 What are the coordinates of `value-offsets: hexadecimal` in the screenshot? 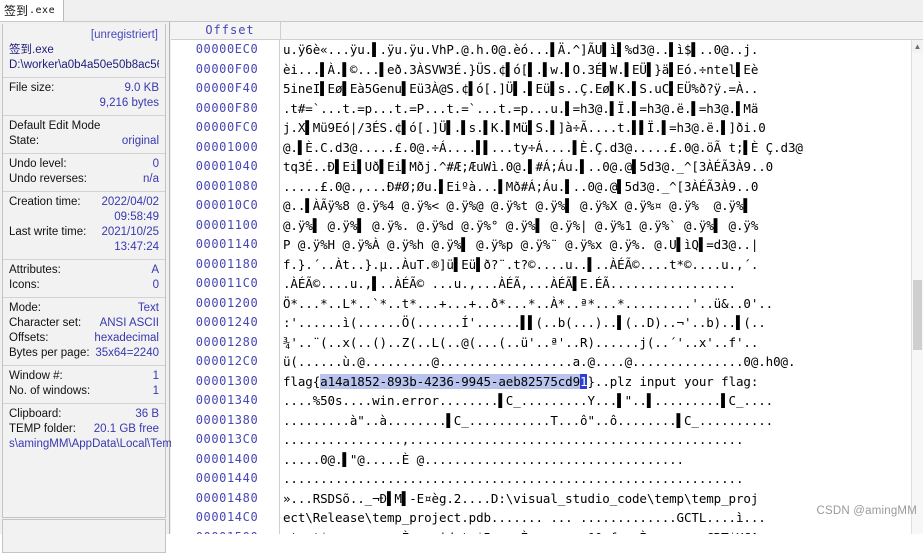 It's located at (126, 338).